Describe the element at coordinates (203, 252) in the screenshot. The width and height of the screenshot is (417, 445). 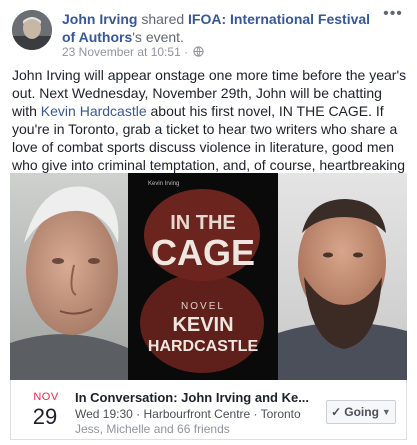
I see `book-title-line2: CAGE` at that location.